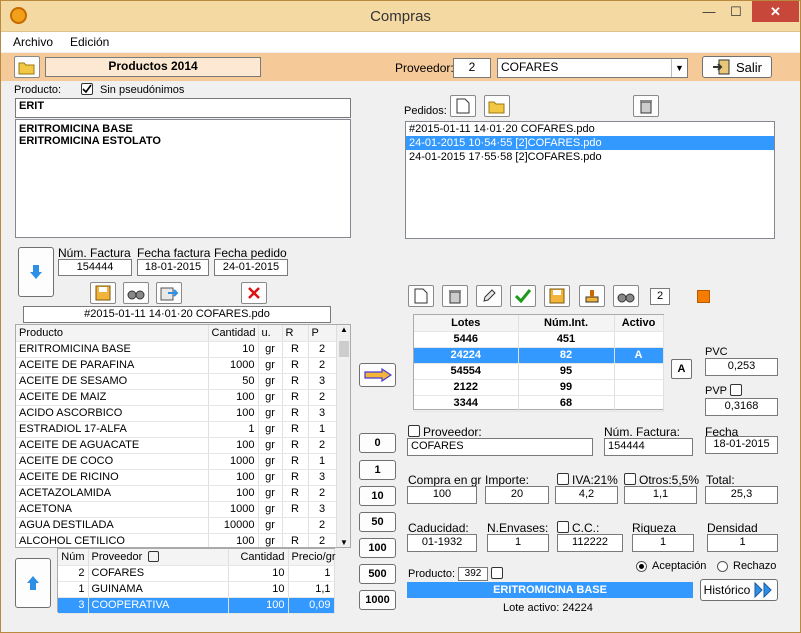  Describe the element at coordinates (563, 527) in the screenshot. I see `cc-checkbox` at that location.